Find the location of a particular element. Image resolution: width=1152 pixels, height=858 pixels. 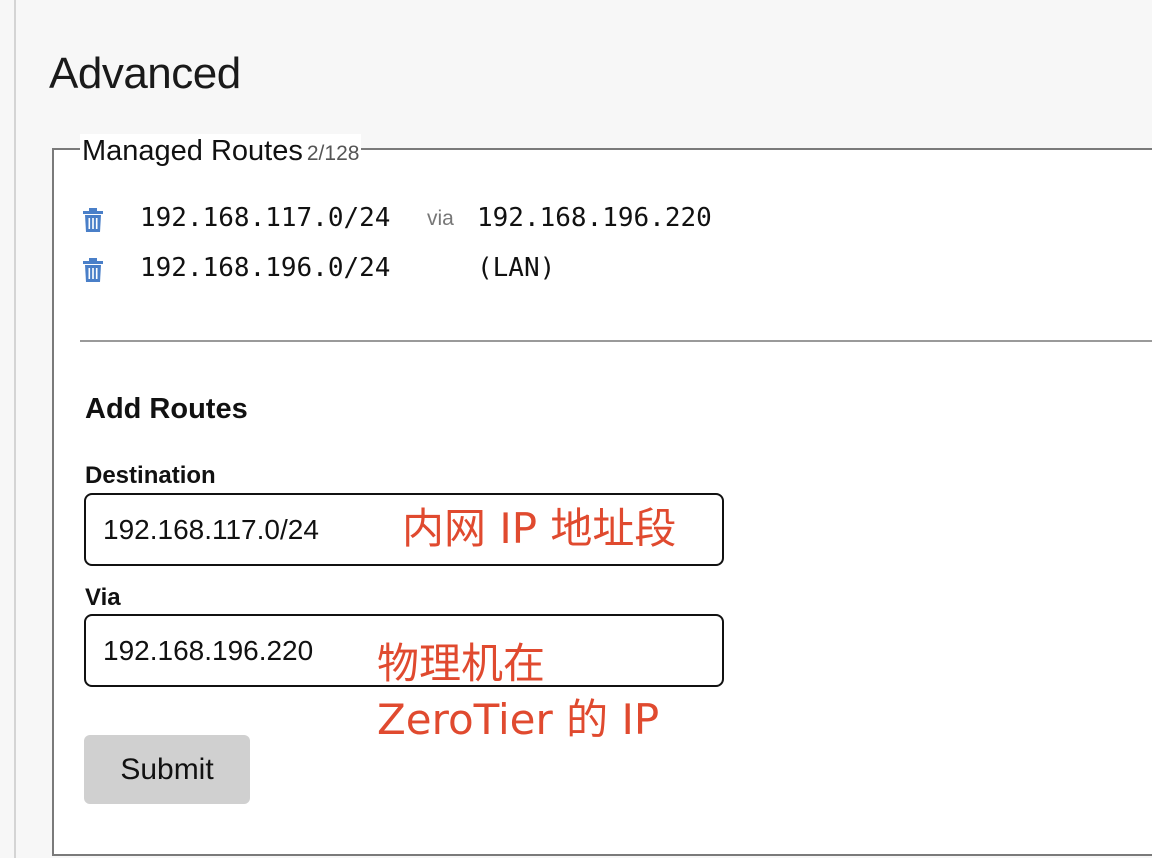

route-via-label: via is located at coordinates (440, 218).